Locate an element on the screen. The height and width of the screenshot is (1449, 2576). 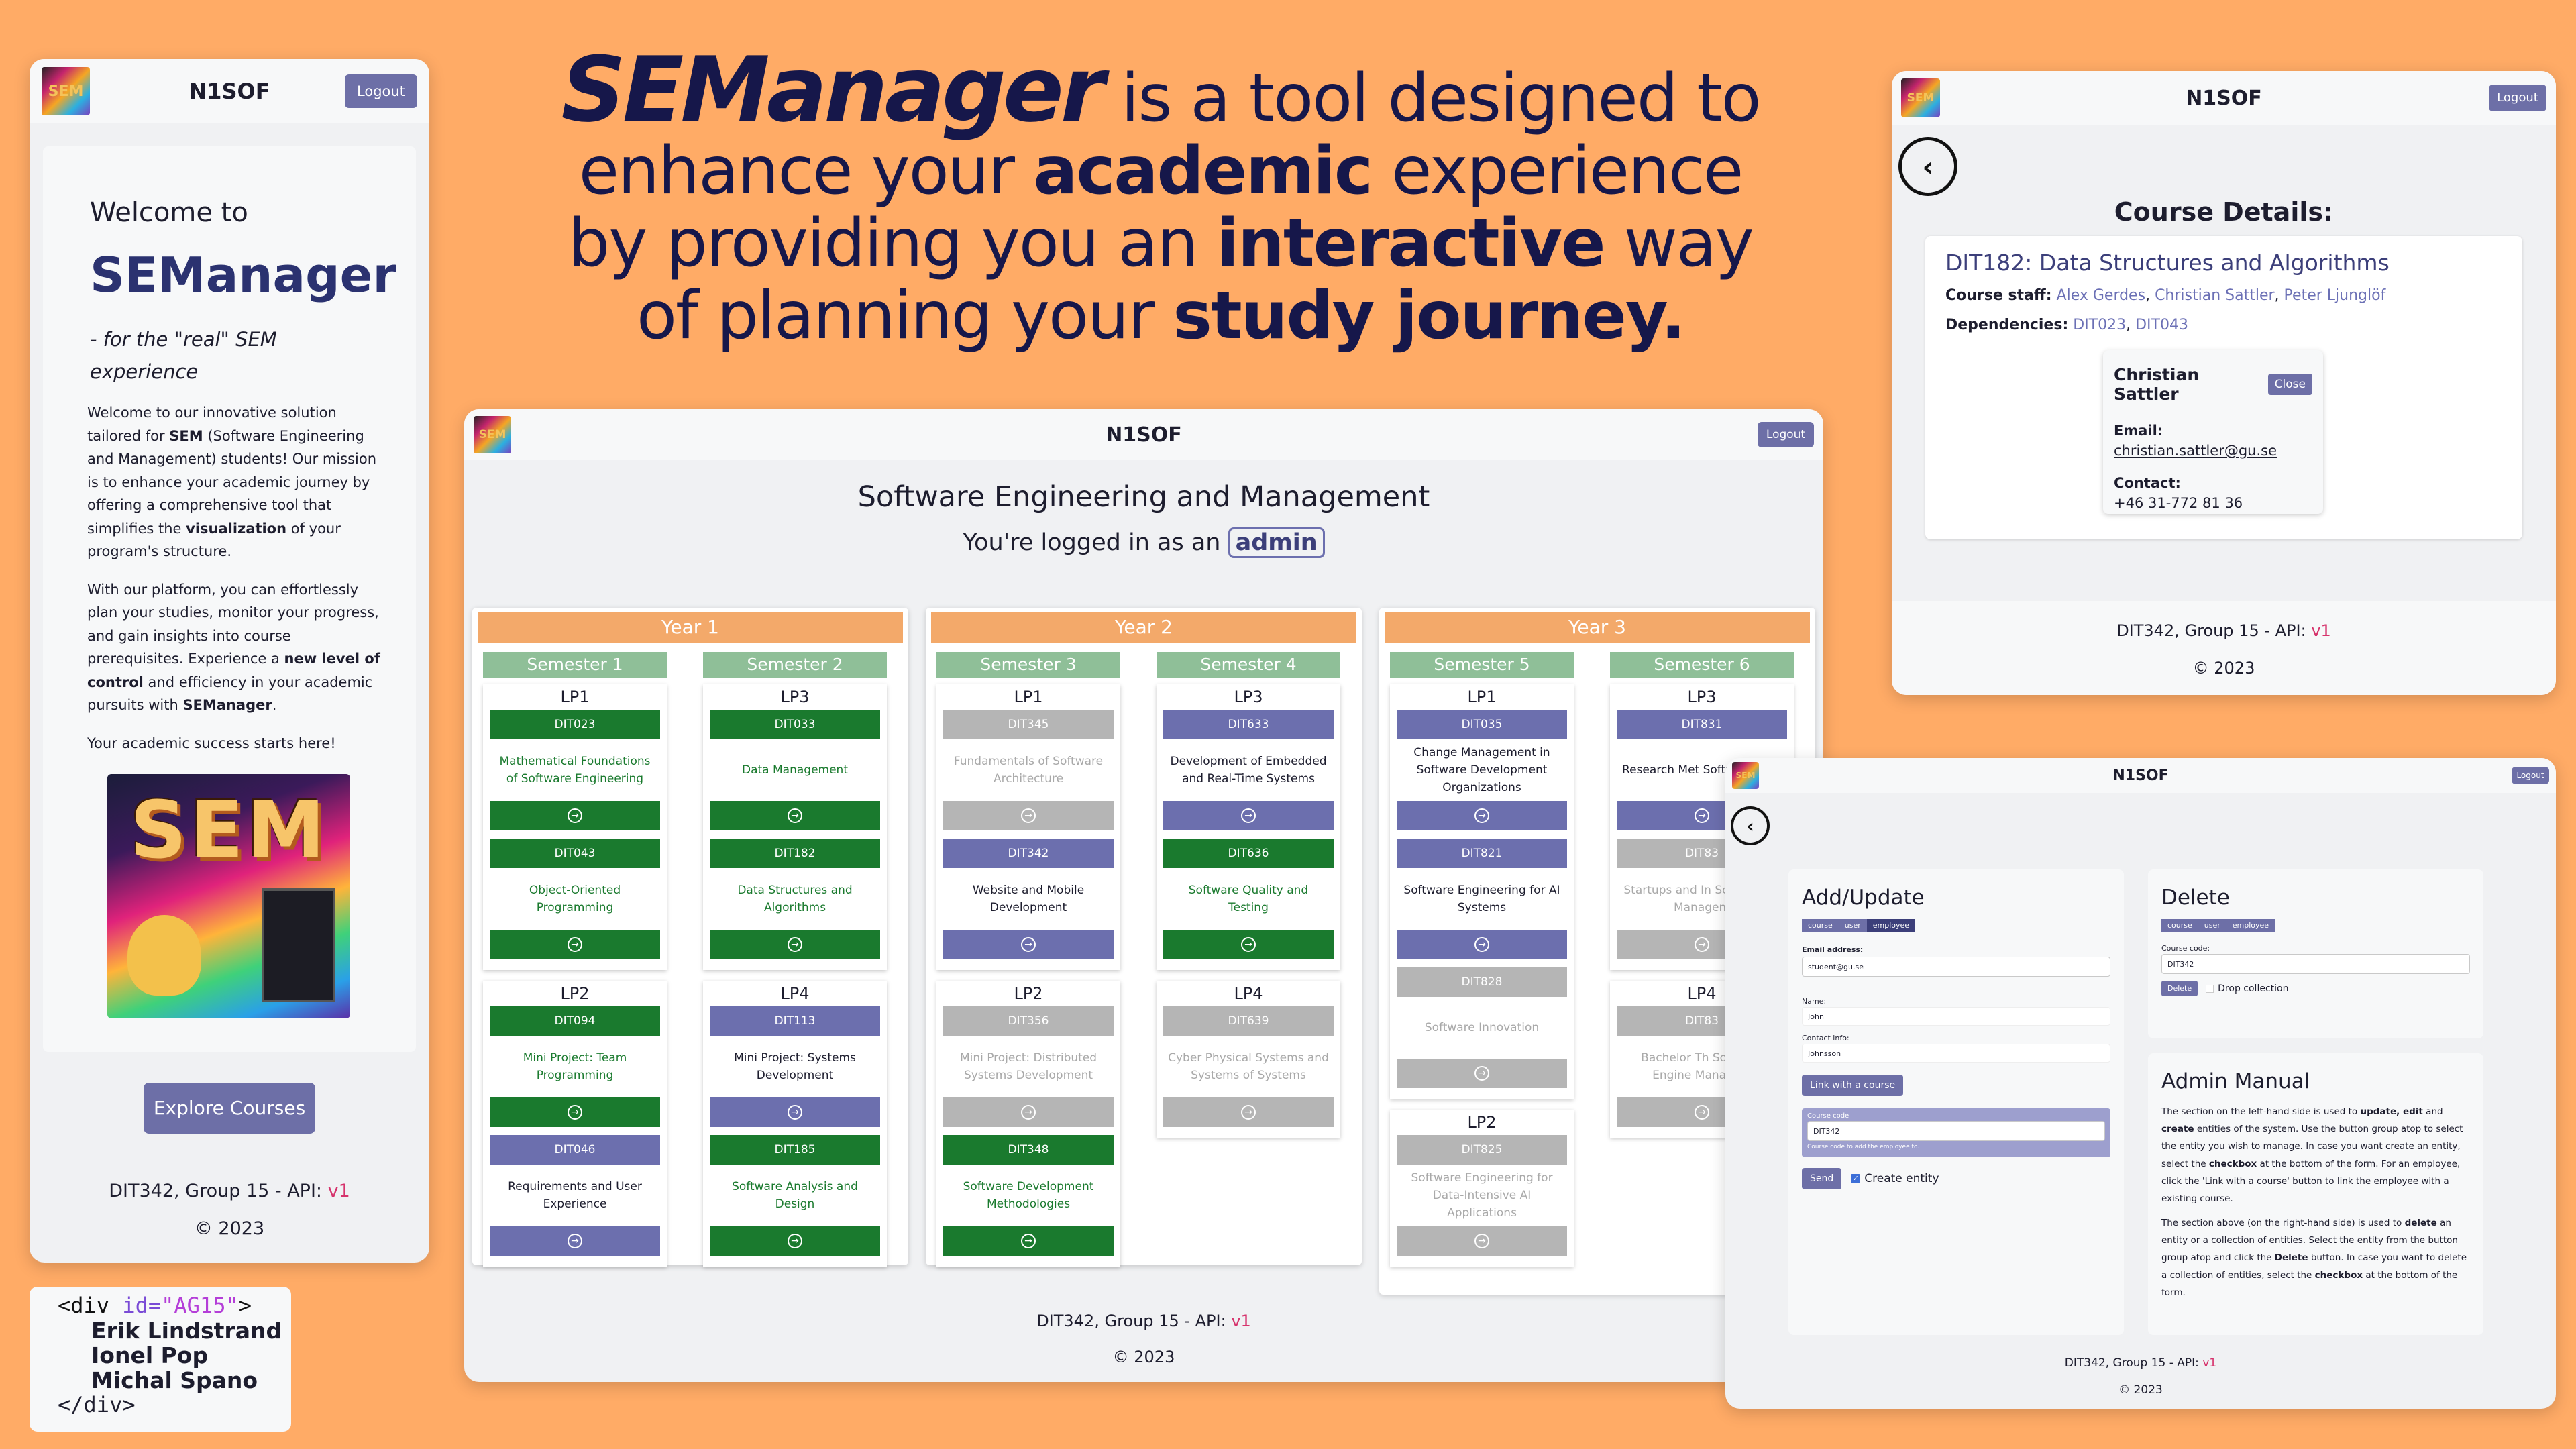
dependency-link: DIT023 is located at coordinates (2099, 325).